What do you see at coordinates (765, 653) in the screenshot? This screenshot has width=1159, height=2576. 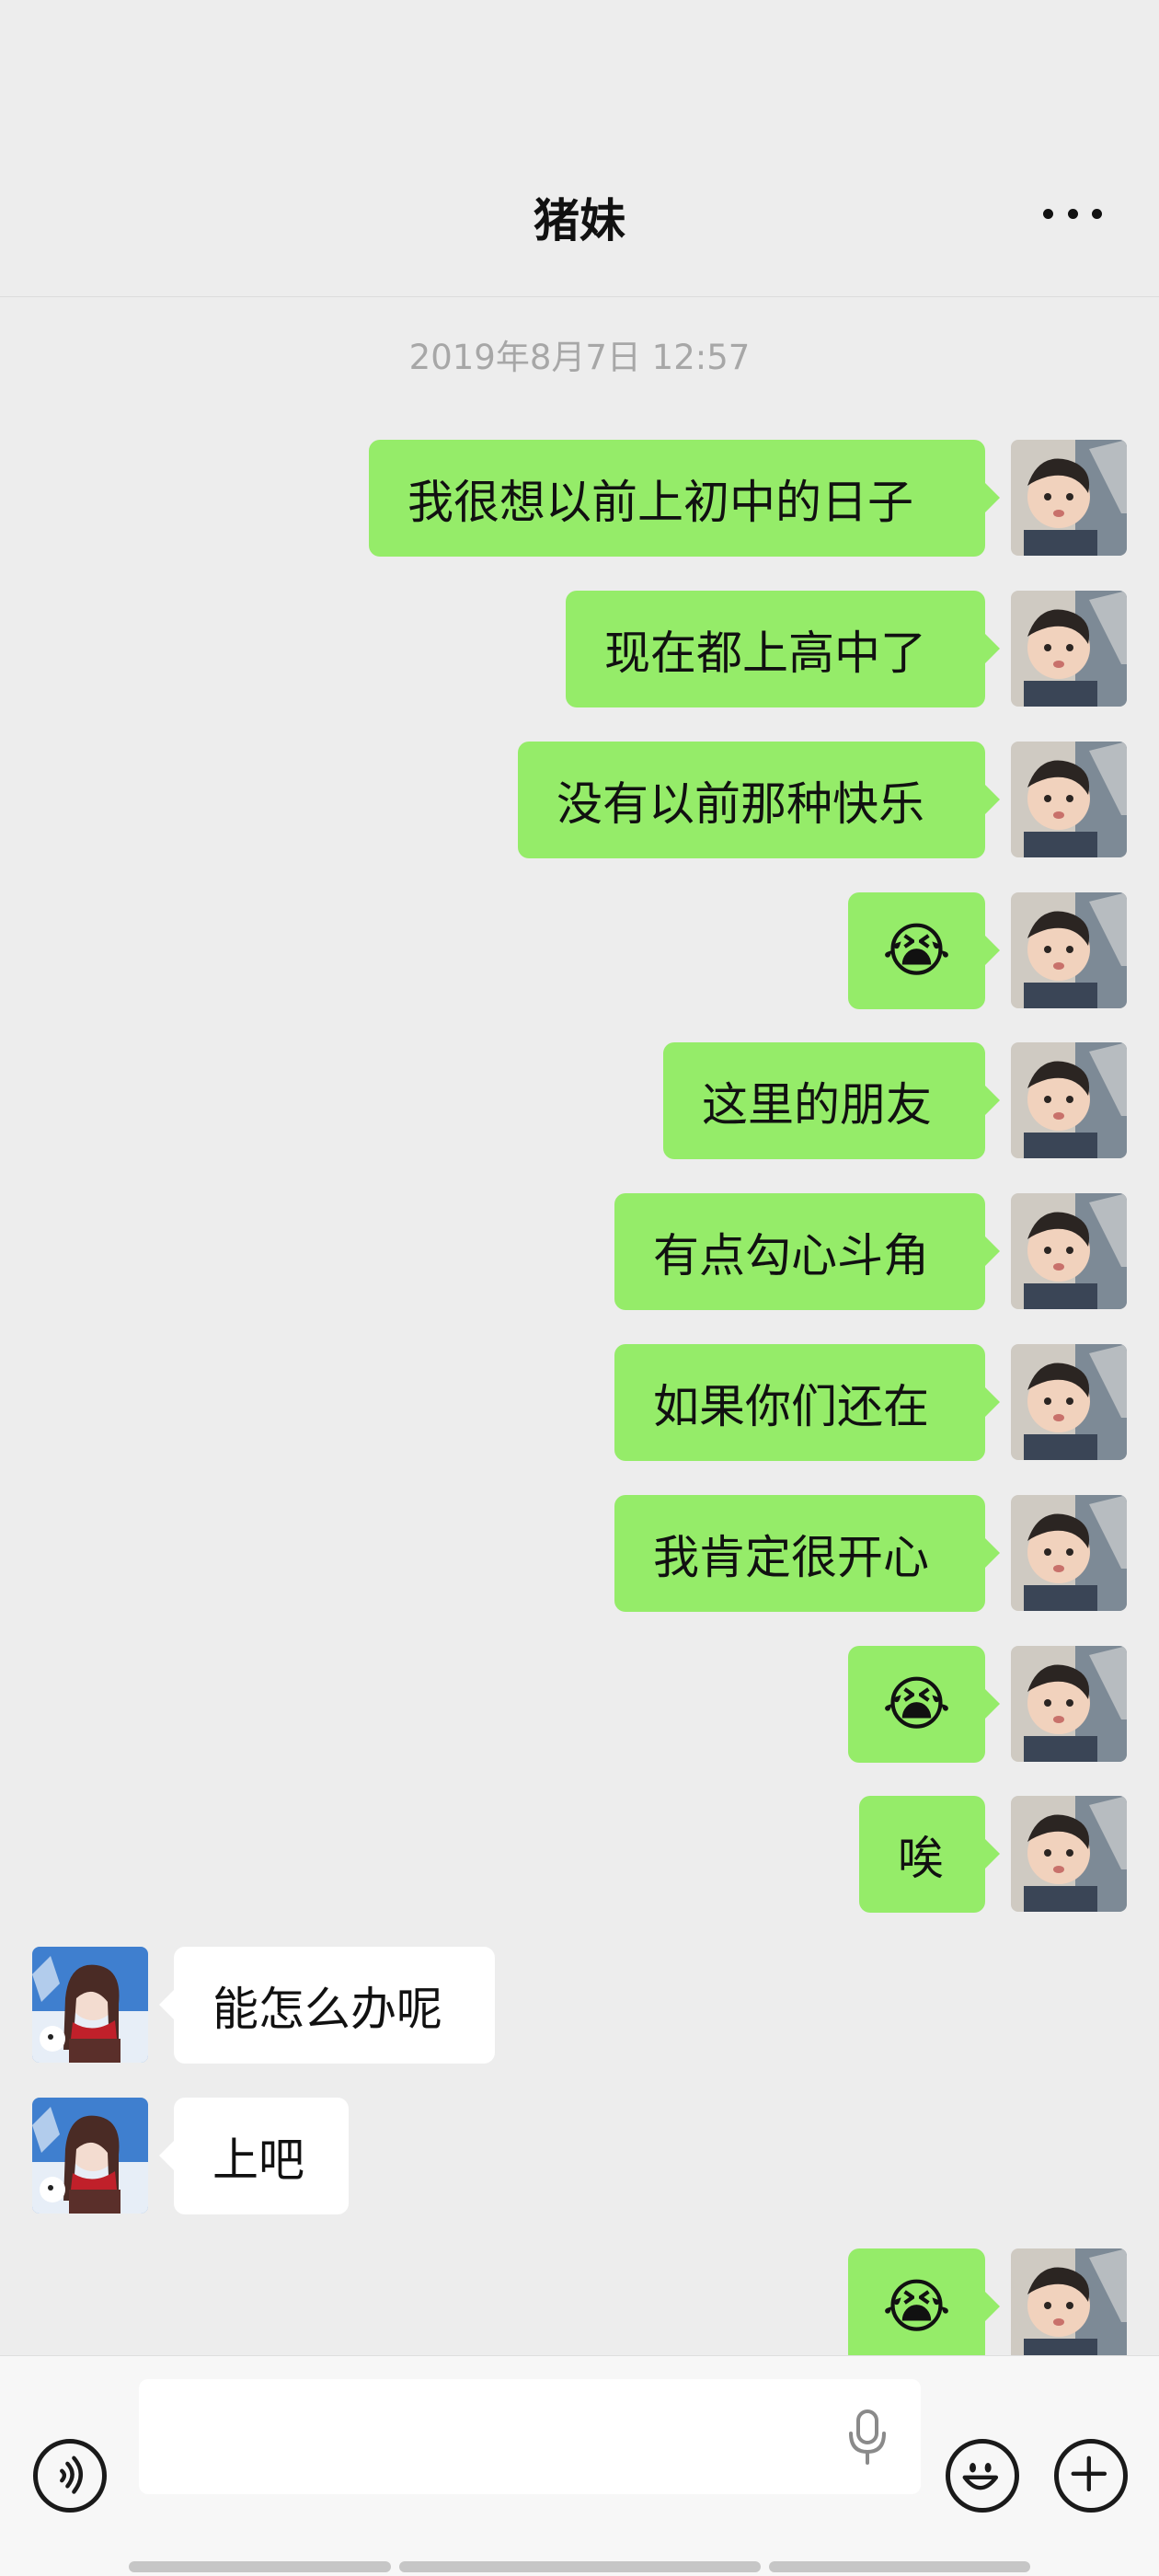 I see `message-text: 现在都上高中了` at bounding box center [765, 653].